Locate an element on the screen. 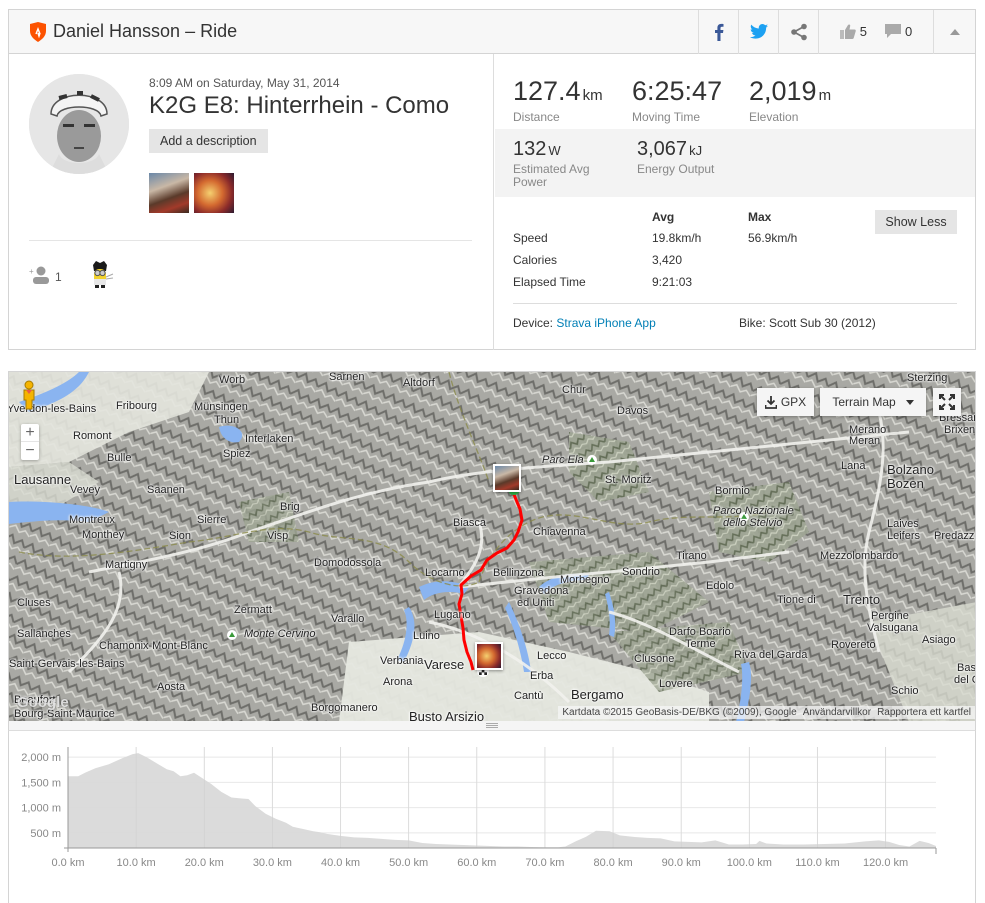 The height and width of the screenshot is (903, 985). map-place-label: Riva del Garda is located at coordinates (771, 655).